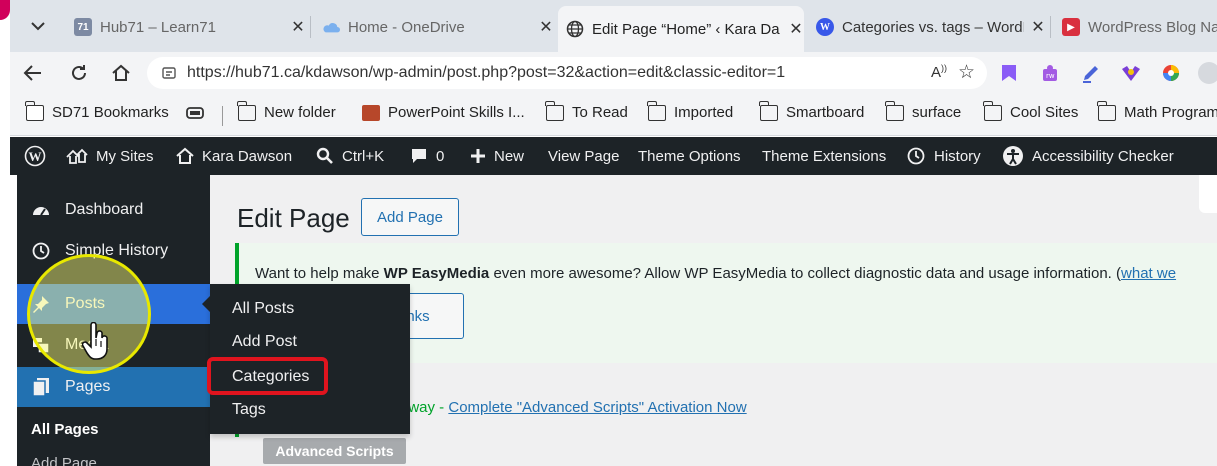  Describe the element at coordinates (88, 386) in the screenshot. I see `sidebar-item-label: Pages` at that location.